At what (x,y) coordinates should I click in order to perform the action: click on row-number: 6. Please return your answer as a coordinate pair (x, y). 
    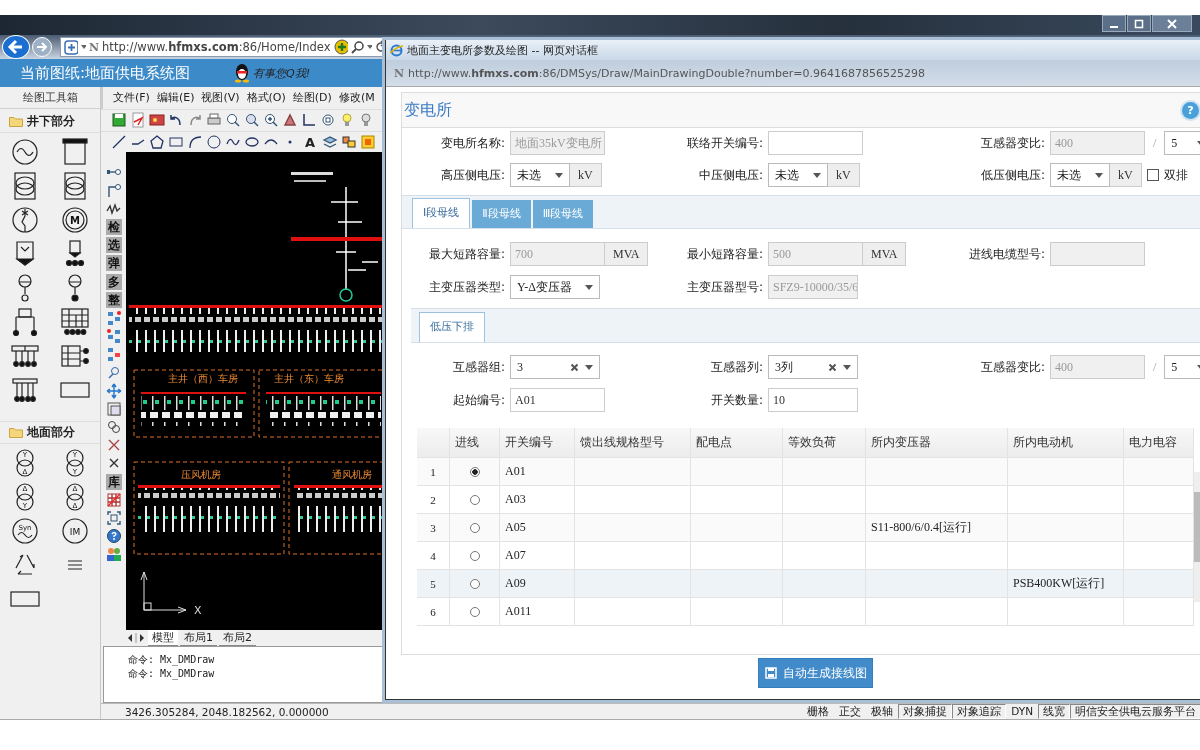
    Looking at the image, I should click on (433, 611).